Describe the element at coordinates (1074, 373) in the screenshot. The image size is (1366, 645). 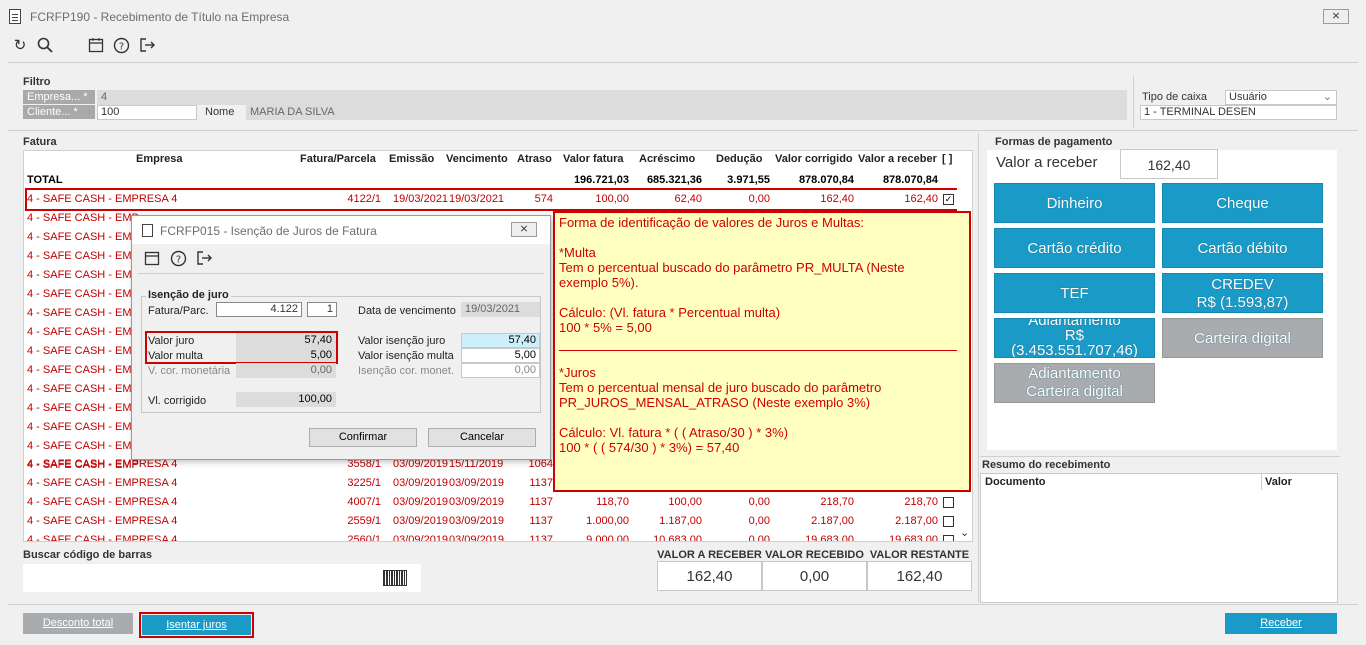
I see `adiantamento-carteira-label: Adiantamento` at that location.